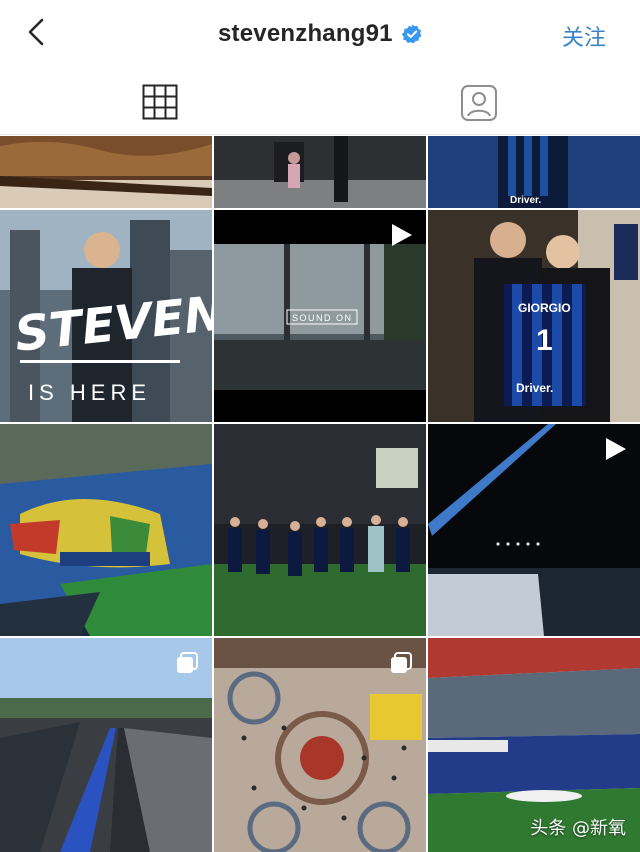 The height and width of the screenshot is (852, 640). I want to click on watermark: 头条 @新氧, so click(578, 827).